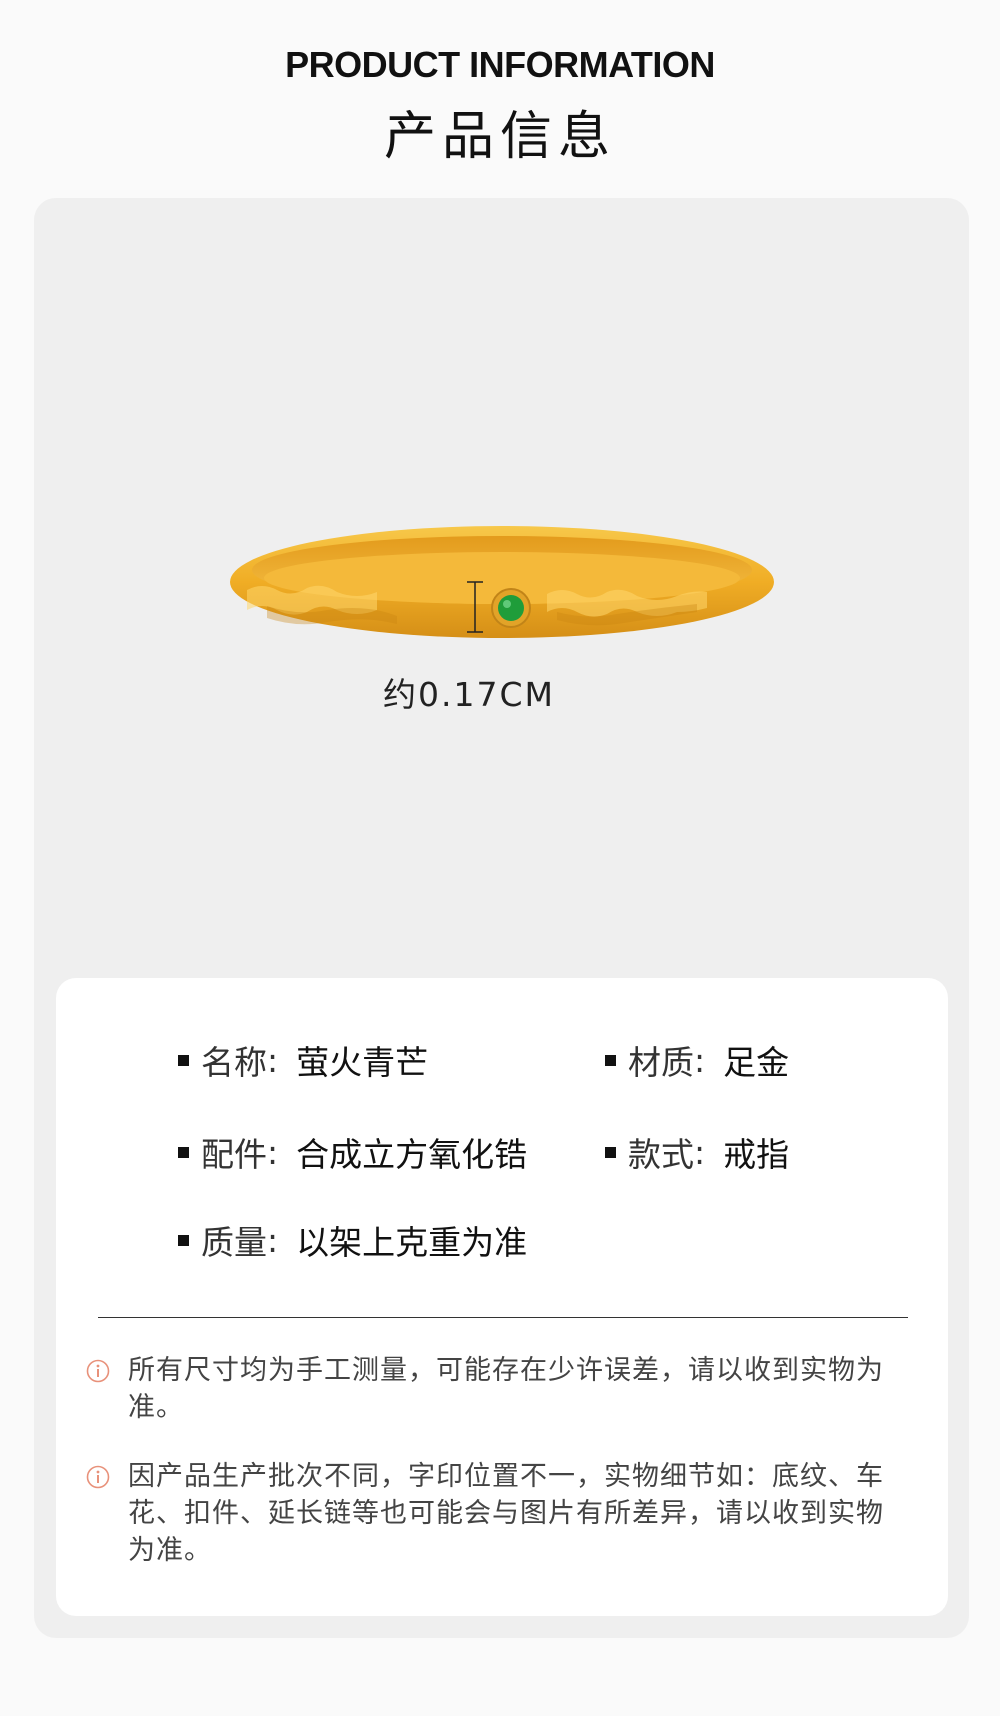  What do you see at coordinates (503, 1317) in the screenshot?
I see `divider` at bounding box center [503, 1317].